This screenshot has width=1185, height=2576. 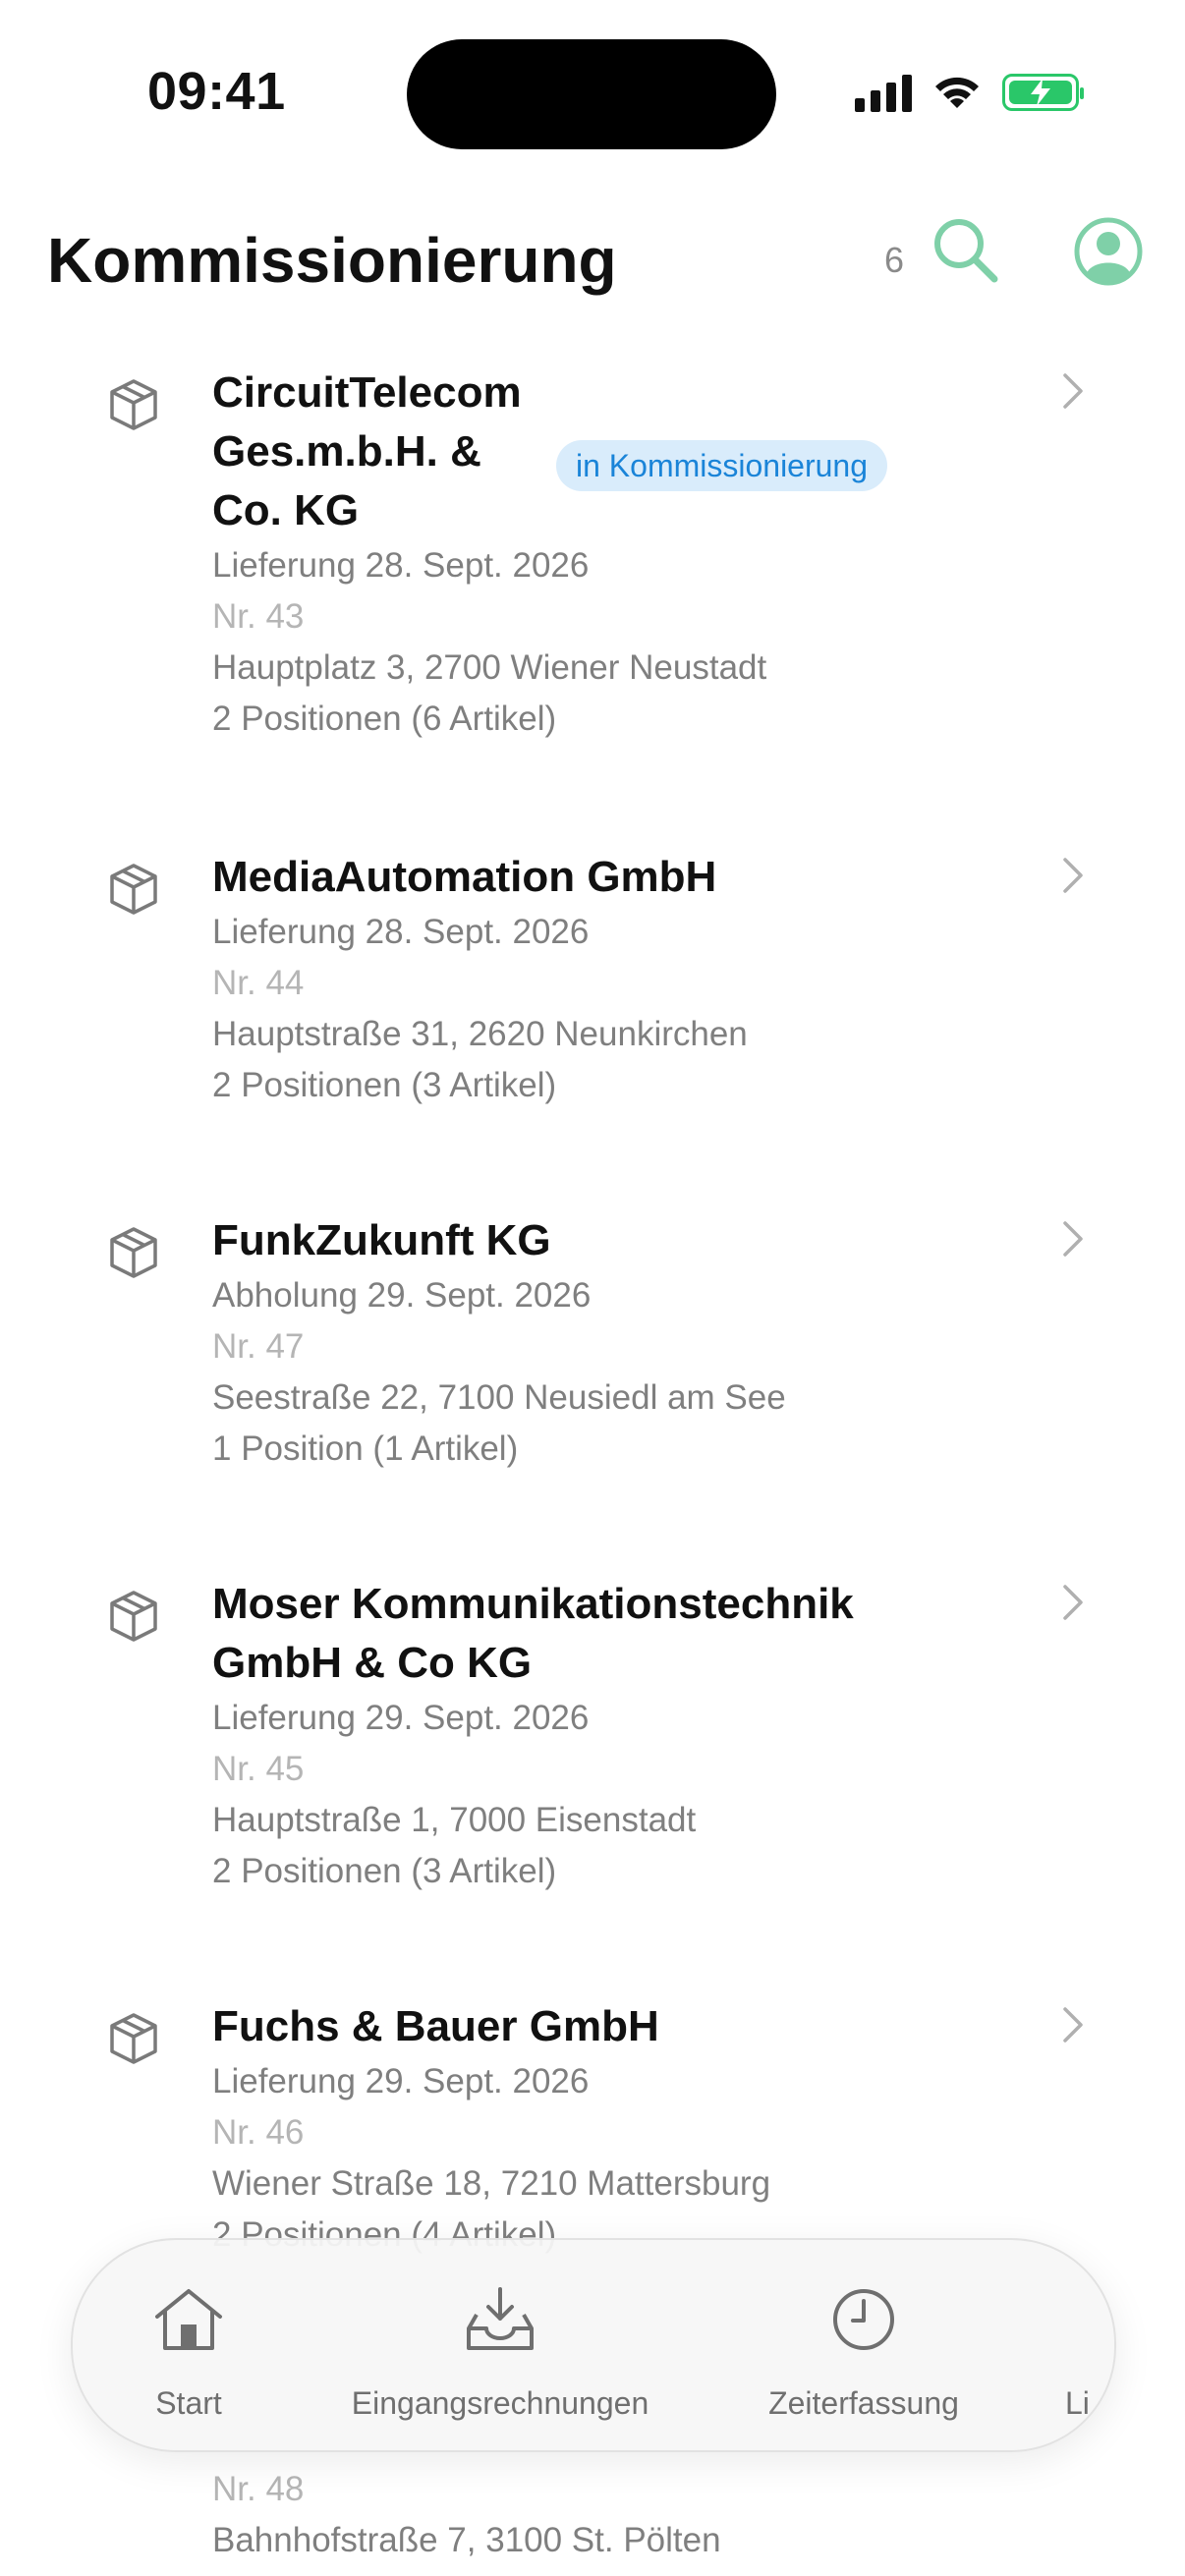 I want to click on status-icons, so click(x=970, y=92).